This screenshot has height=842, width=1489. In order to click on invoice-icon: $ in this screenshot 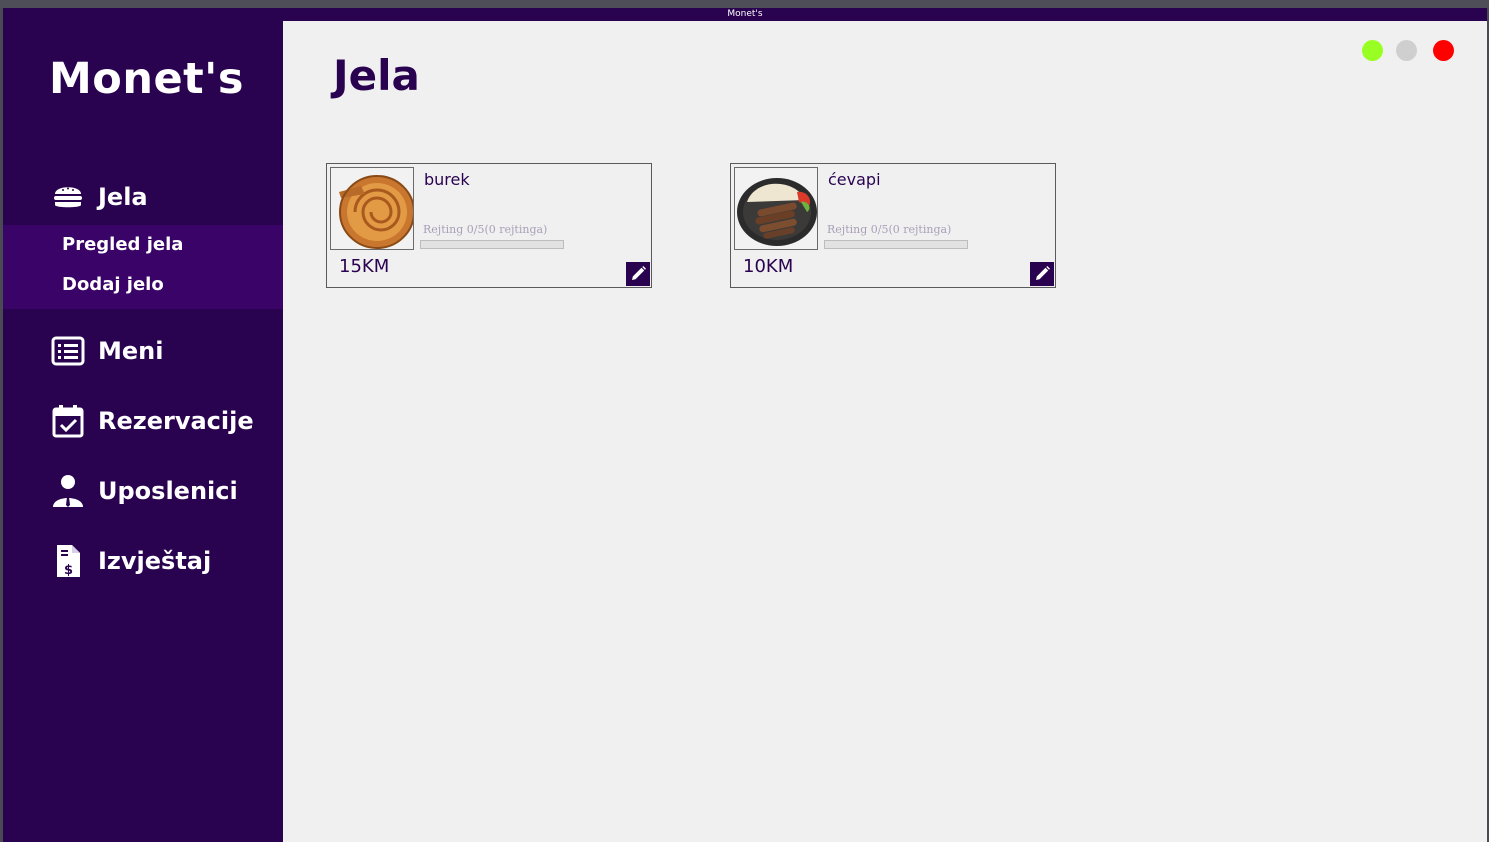, I will do `click(68, 561)`.